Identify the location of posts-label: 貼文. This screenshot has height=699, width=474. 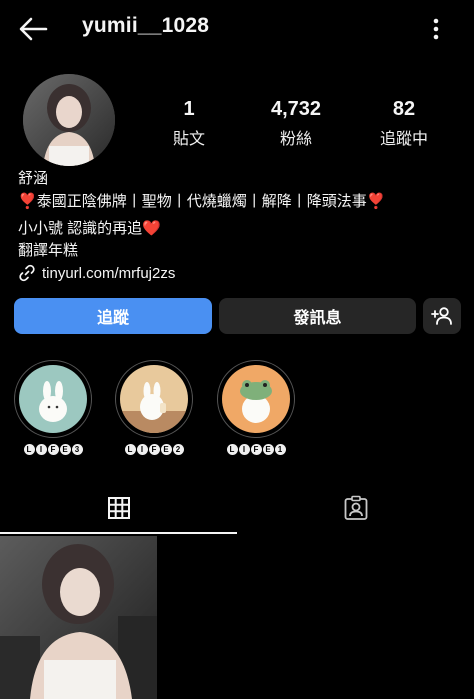
(188, 139).